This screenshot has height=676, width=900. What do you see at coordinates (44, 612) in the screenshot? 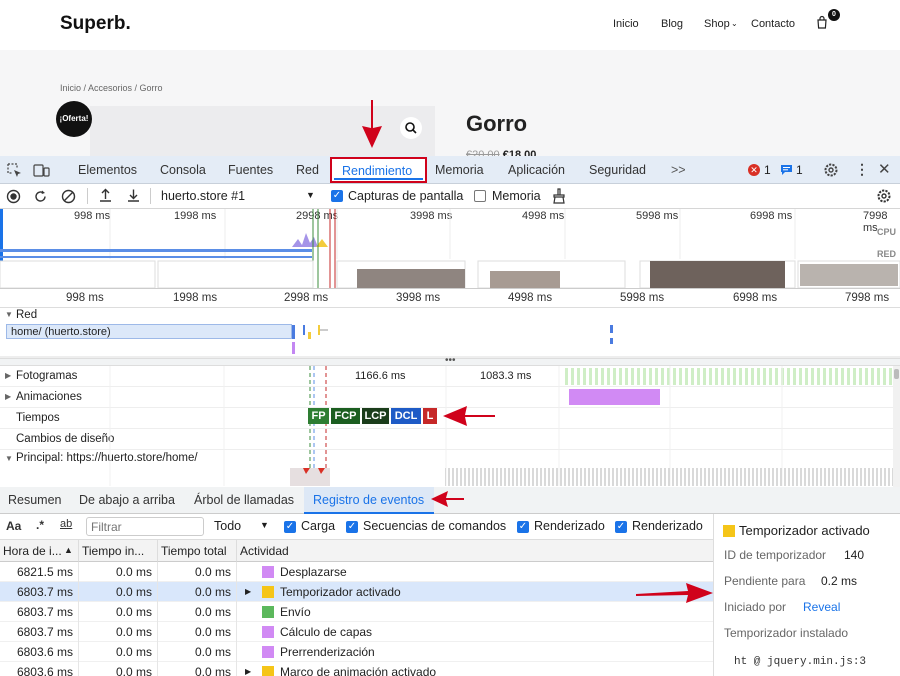
I see `cell-start-time: 6803.7 ms` at bounding box center [44, 612].